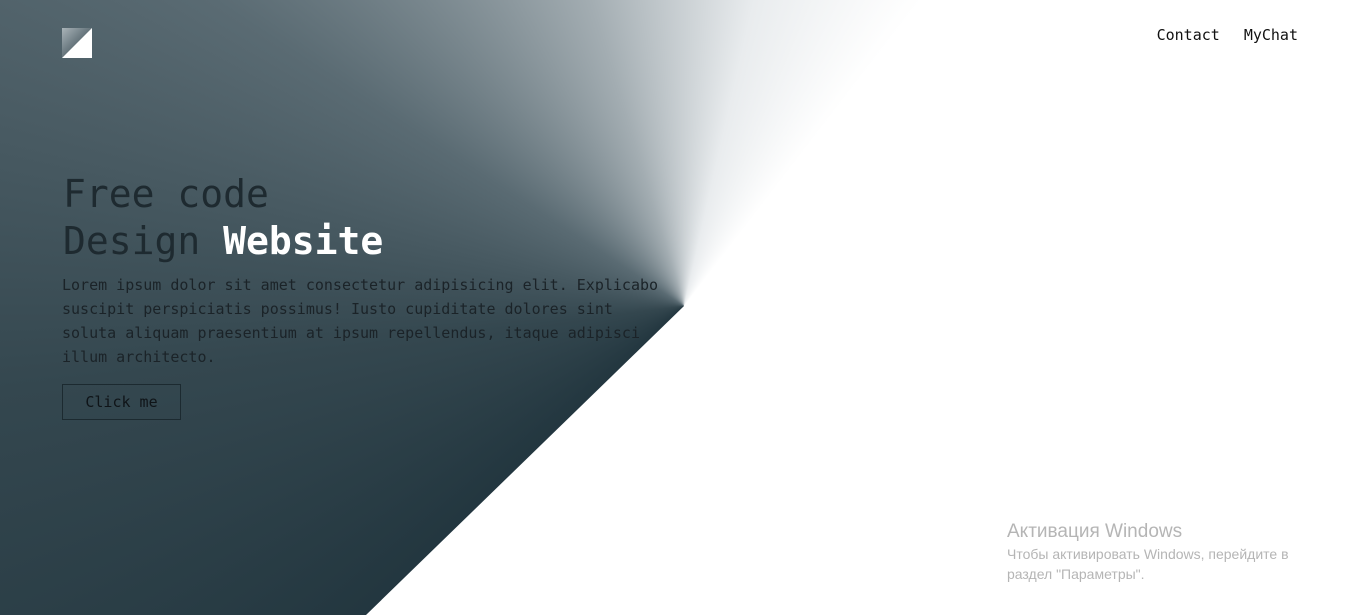 Image resolution: width=1366 pixels, height=615 pixels. What do you see at coordinates (121, 402) in the screenshot?
I see `click-me-button: Click me` at bounding box center [121, 402].